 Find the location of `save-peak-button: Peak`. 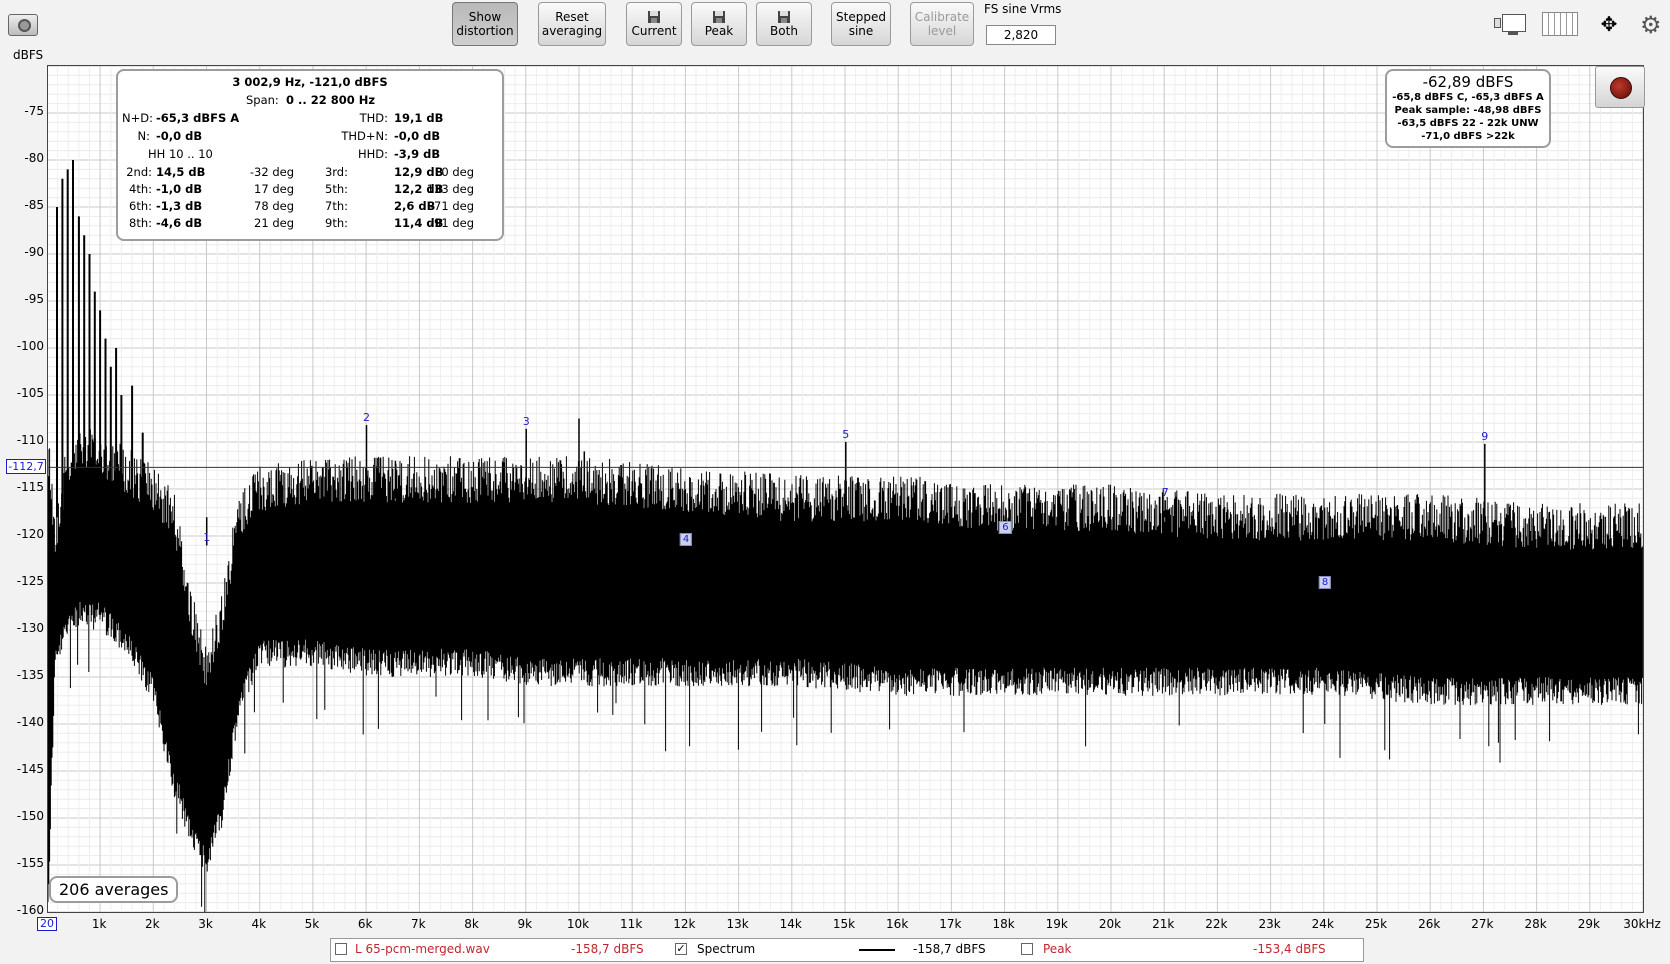

save-peak-button: Peak is located at coordinates (719, 24).